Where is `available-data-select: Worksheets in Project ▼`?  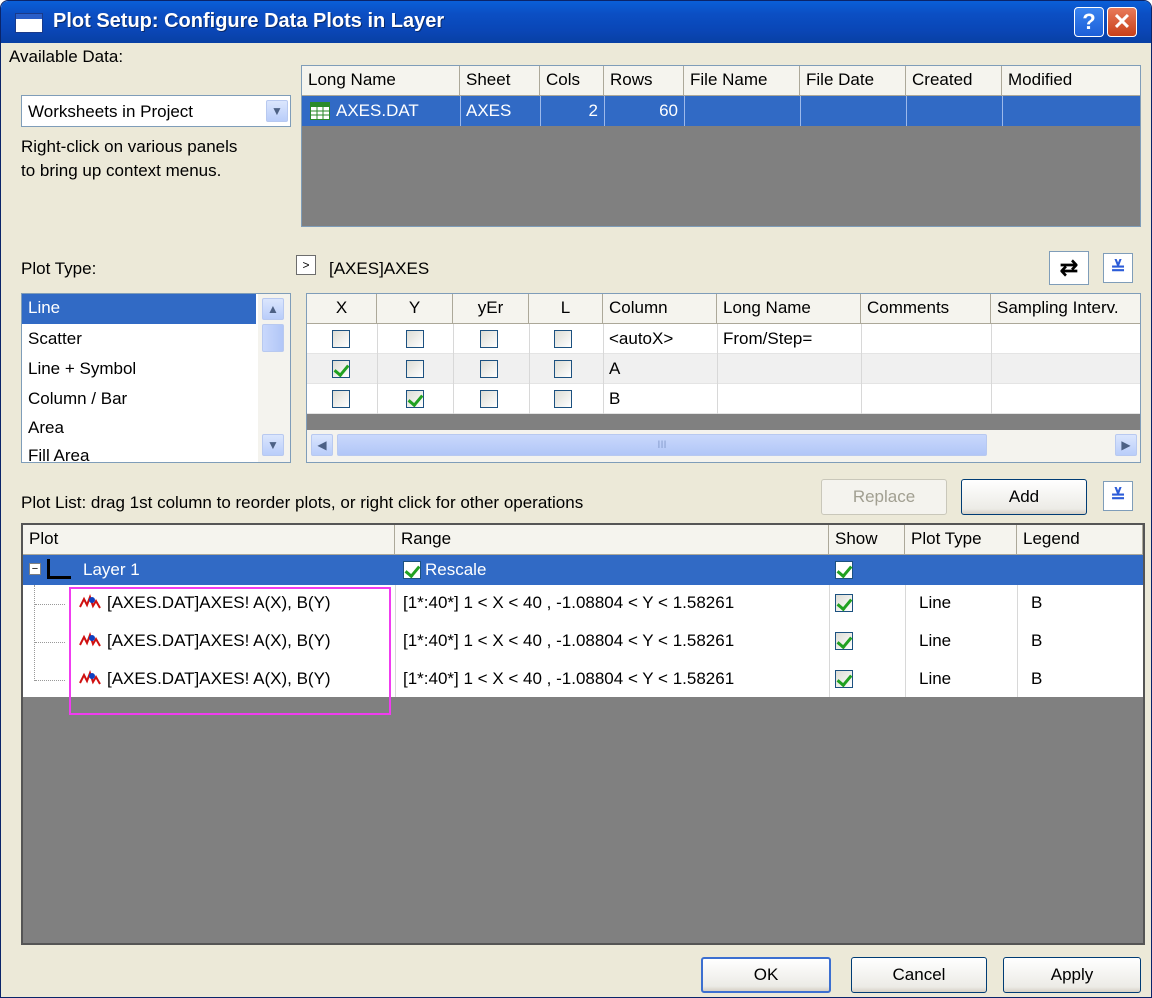
available-data-select: Worksheets in Project ▼ is located at coordinates (156, 111).